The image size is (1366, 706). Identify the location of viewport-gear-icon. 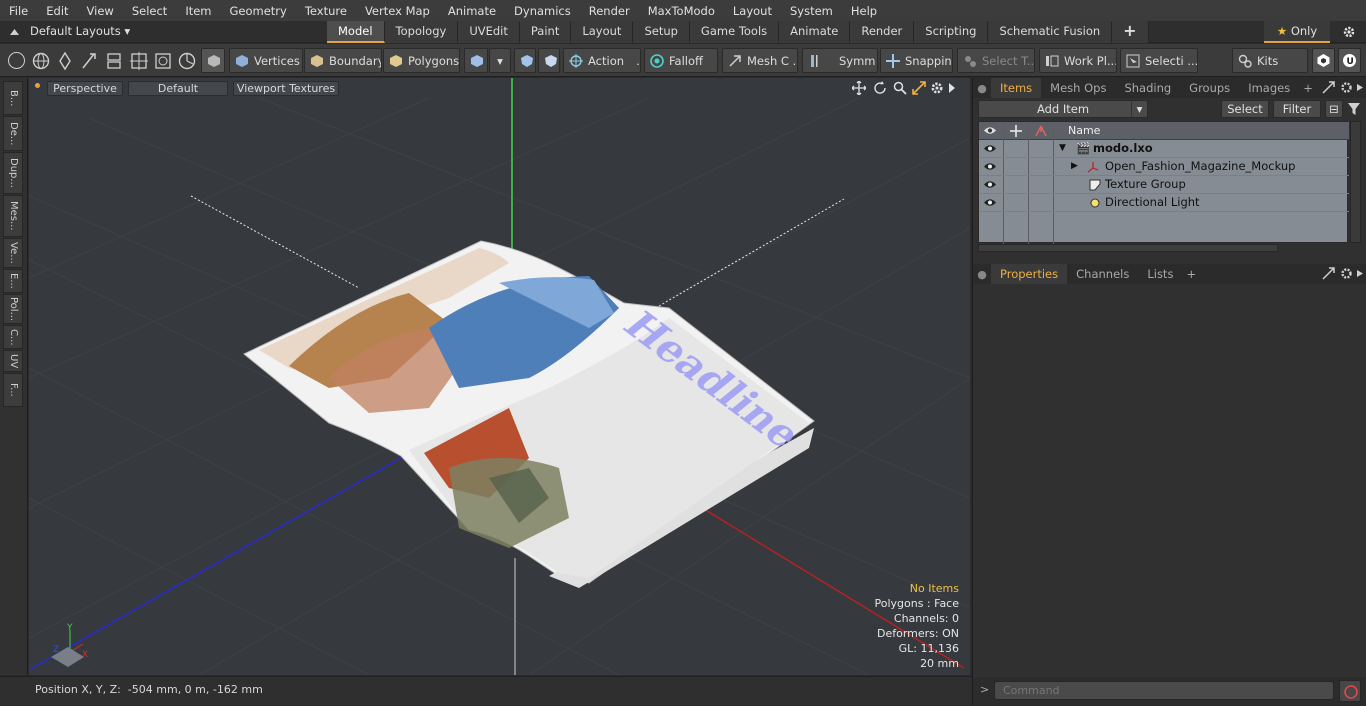
(937, 88).